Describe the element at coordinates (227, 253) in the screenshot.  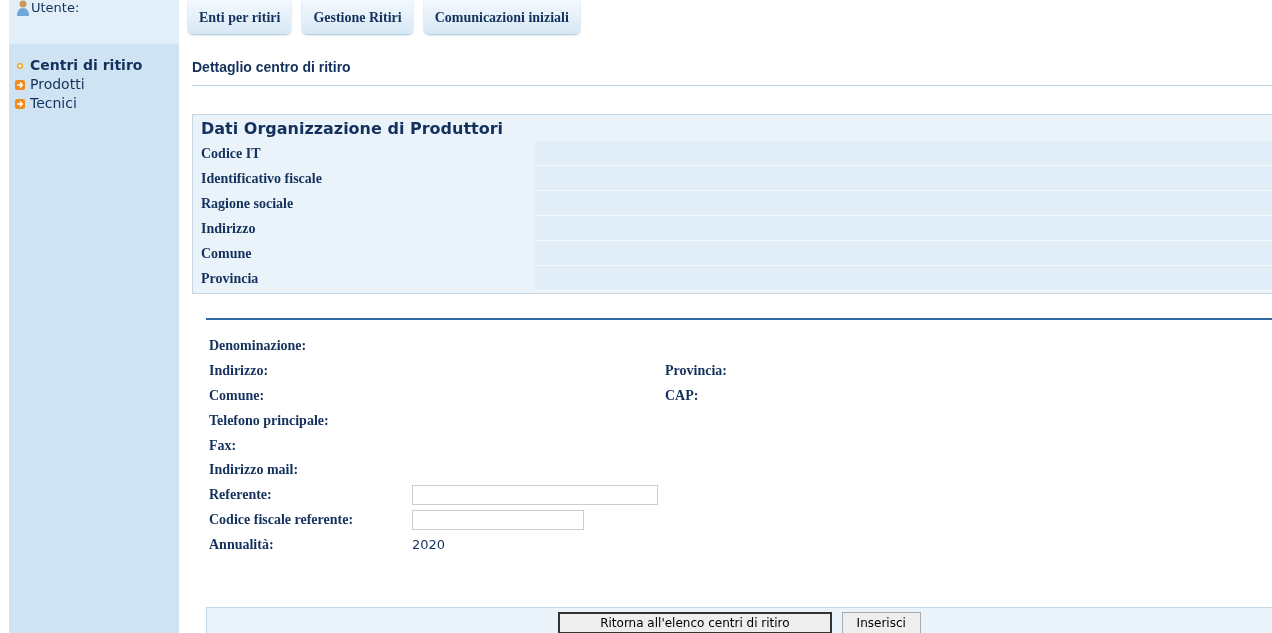
I see `field-label: Comune` at that location.